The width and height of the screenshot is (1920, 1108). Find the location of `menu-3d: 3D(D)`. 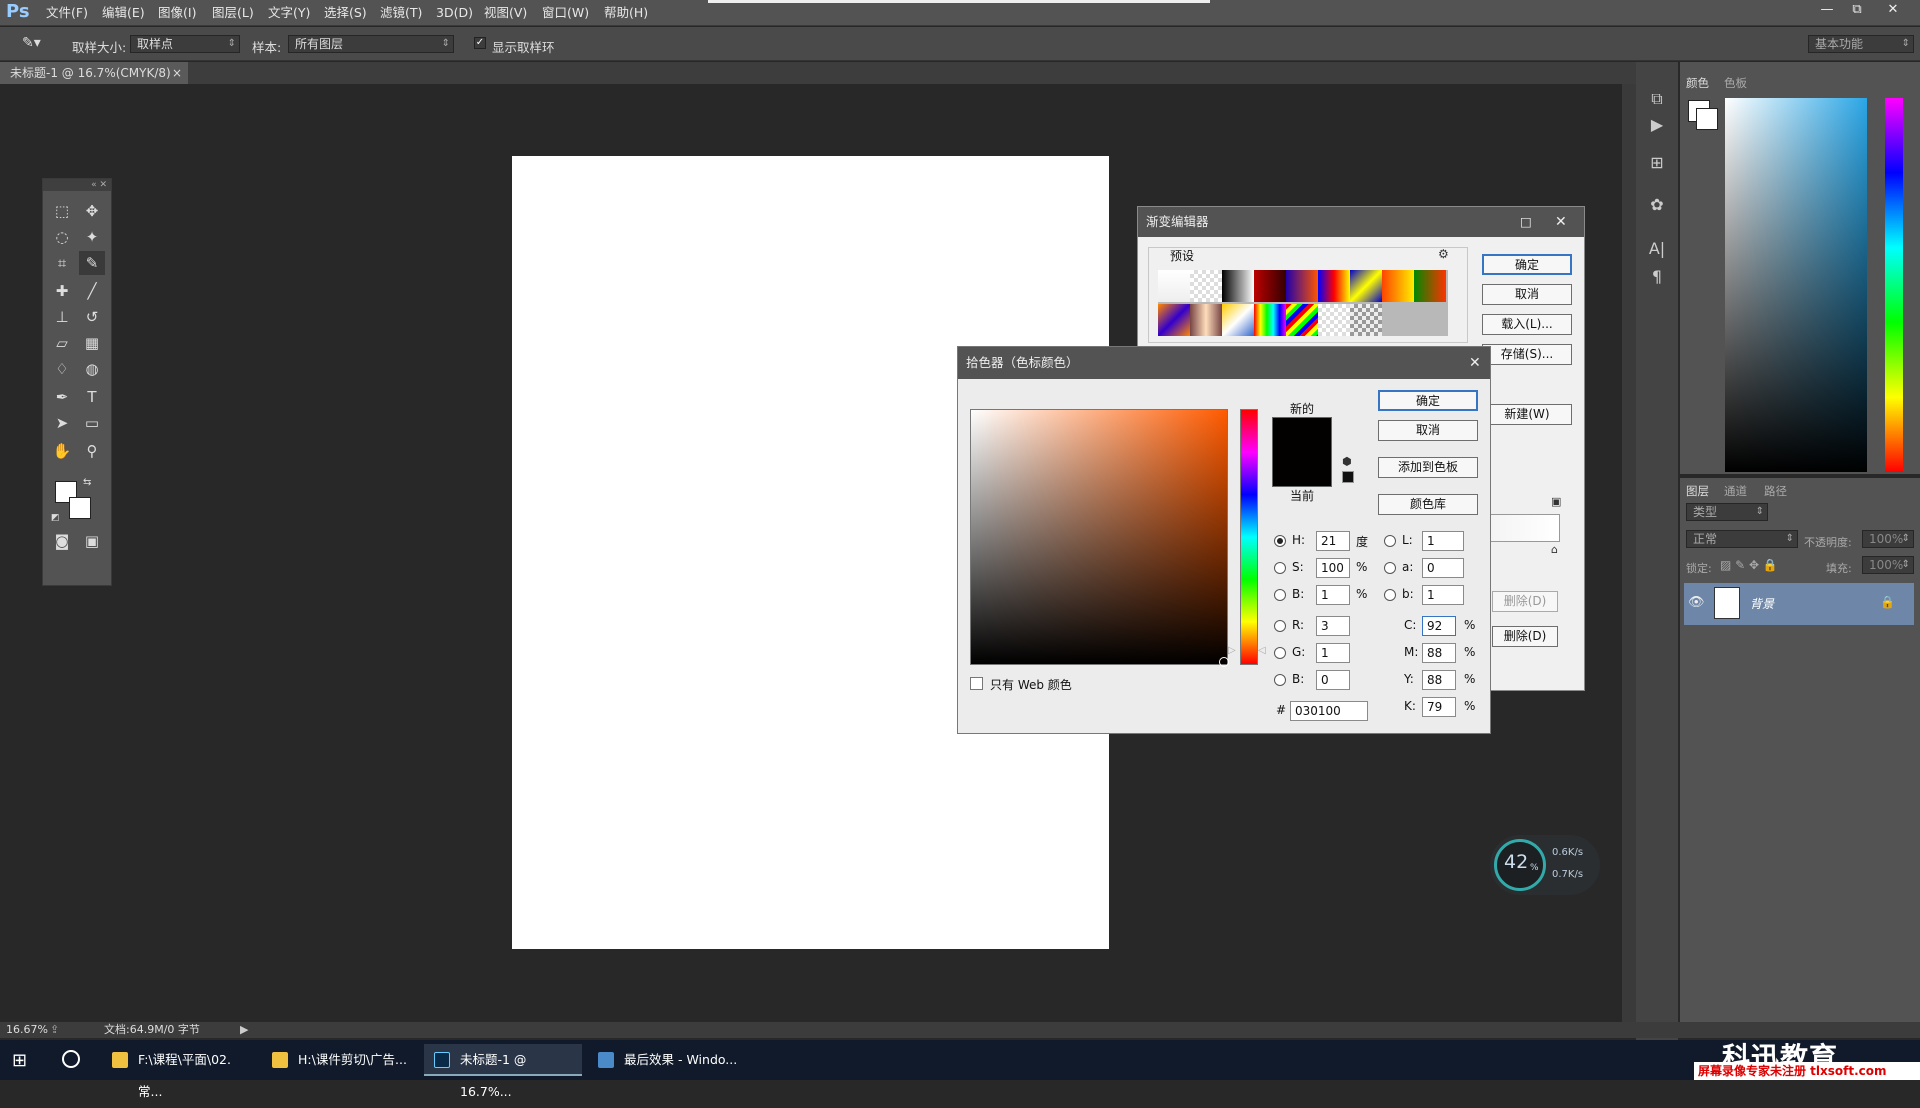

menu-3d: 3D(D) is located at coordinates (454, 13).